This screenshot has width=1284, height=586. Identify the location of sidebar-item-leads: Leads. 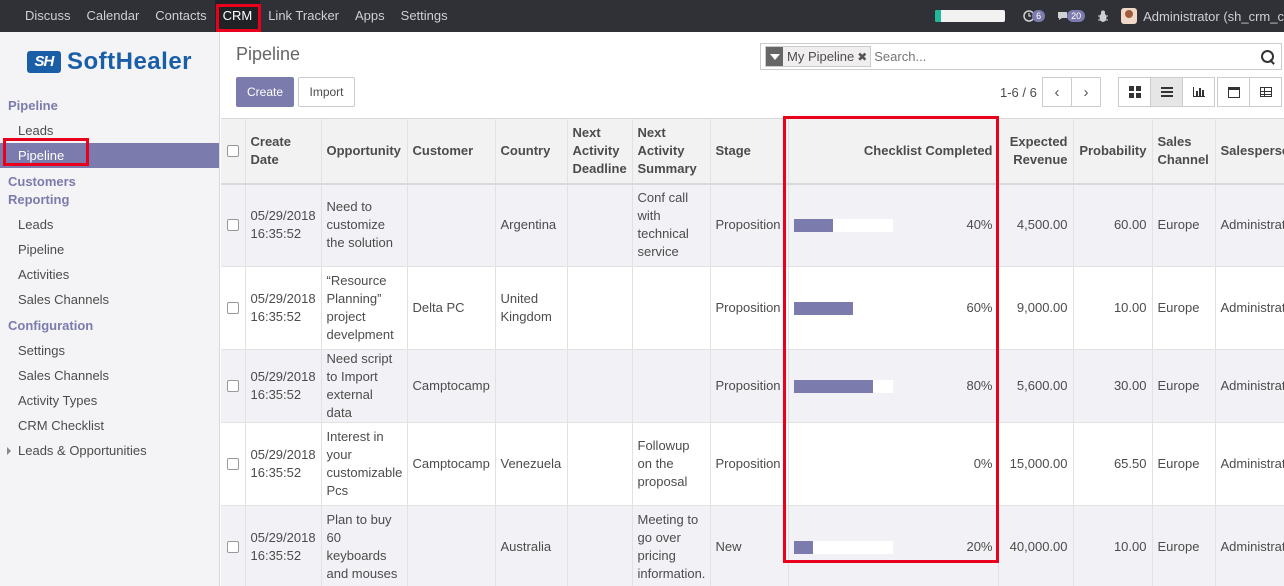
(109, 130).